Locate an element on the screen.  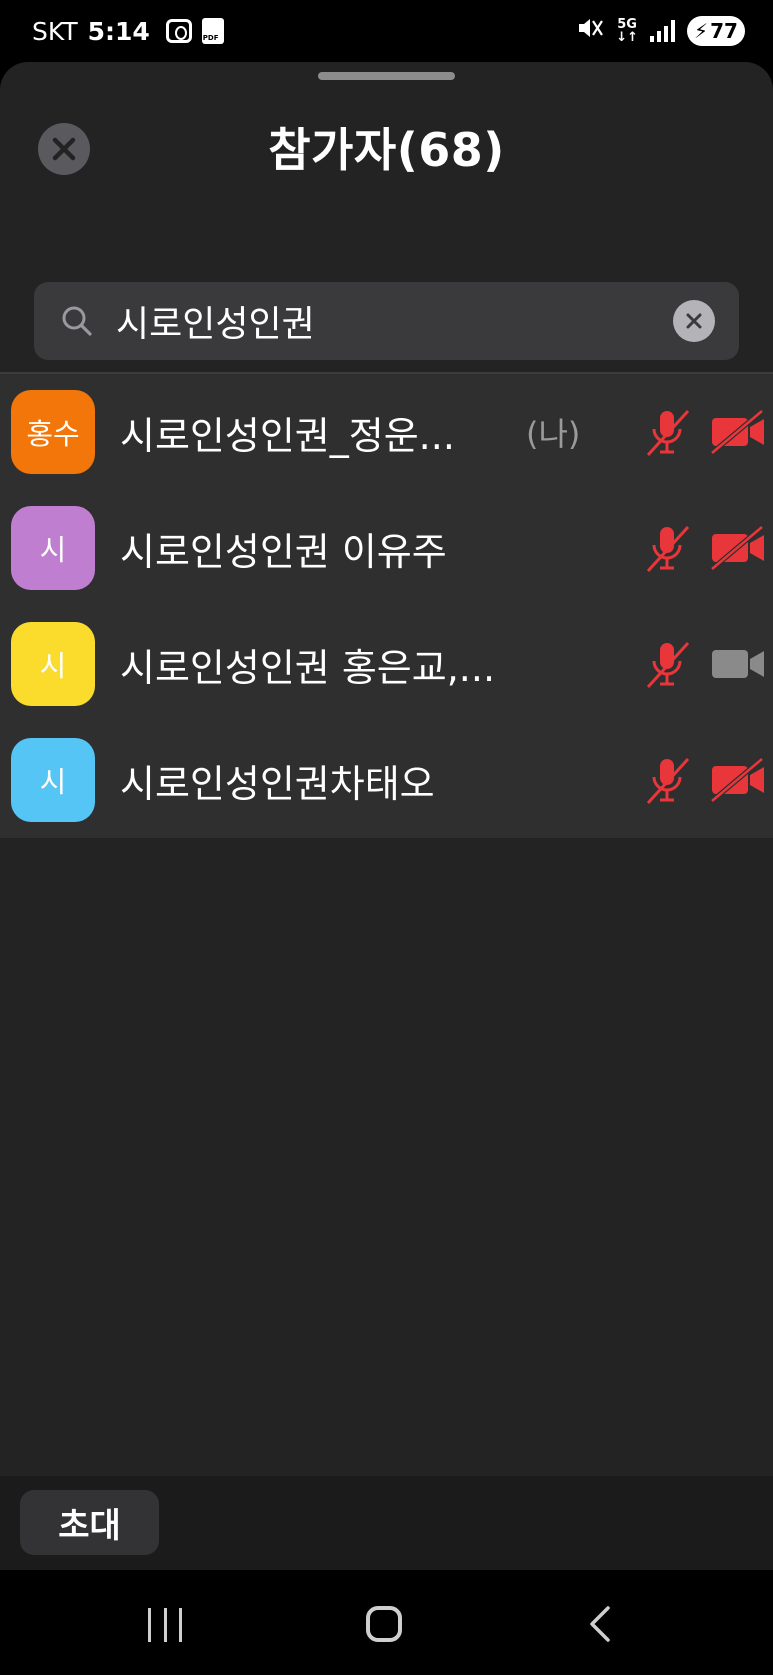
participant-row: 시 시로인성인권차태오 is located at coordinates (386, 780).